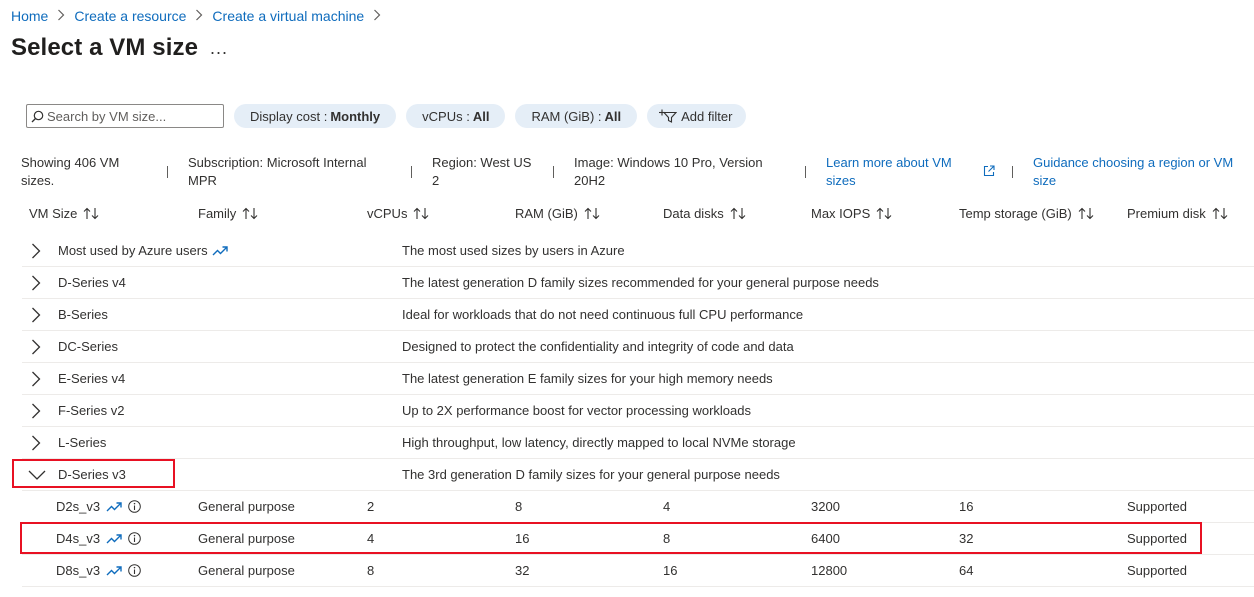 This screenshot has height=597, width=1254. What do you see at coordinates (704, 213) in the screenshot?
I see `column-header-data-disks: Data disks` at bounding box center [704, 213].